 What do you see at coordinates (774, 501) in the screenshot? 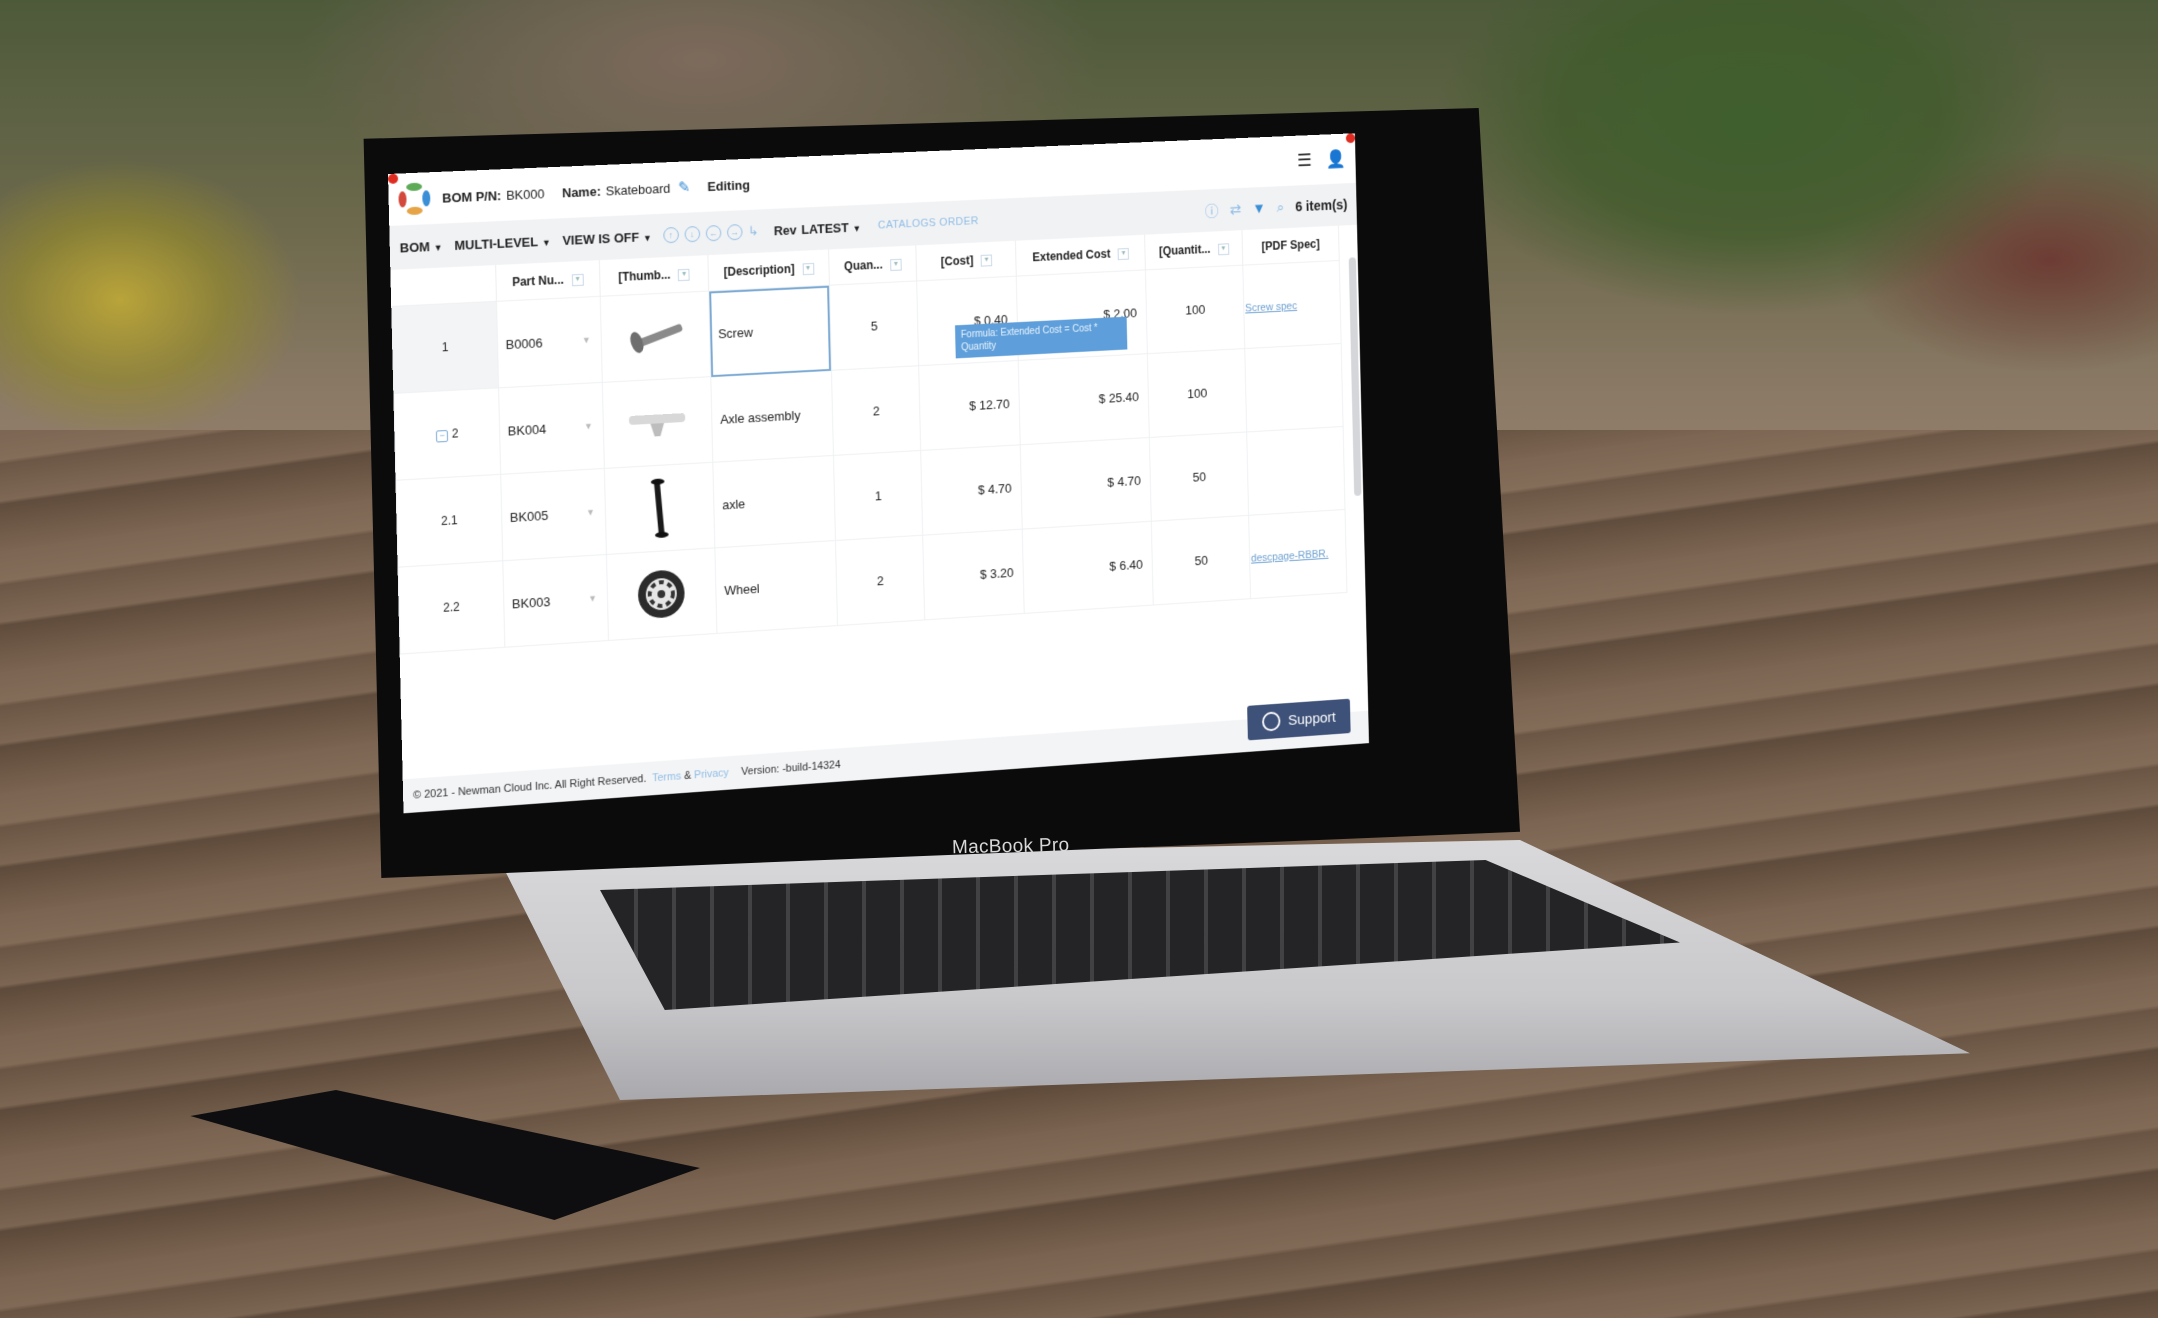
I see `description-cell: axle` at bounding box center [774, 501].